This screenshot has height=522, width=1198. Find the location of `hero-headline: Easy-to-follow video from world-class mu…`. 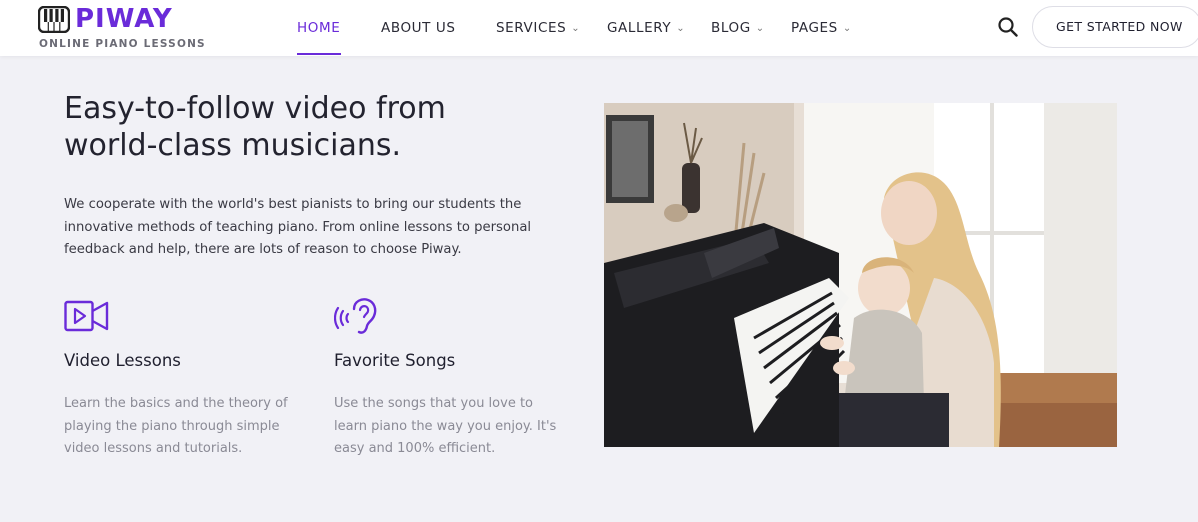

hero-headline: Easy-to-follow video from world-class mu… is located at coordinates (314, 127).